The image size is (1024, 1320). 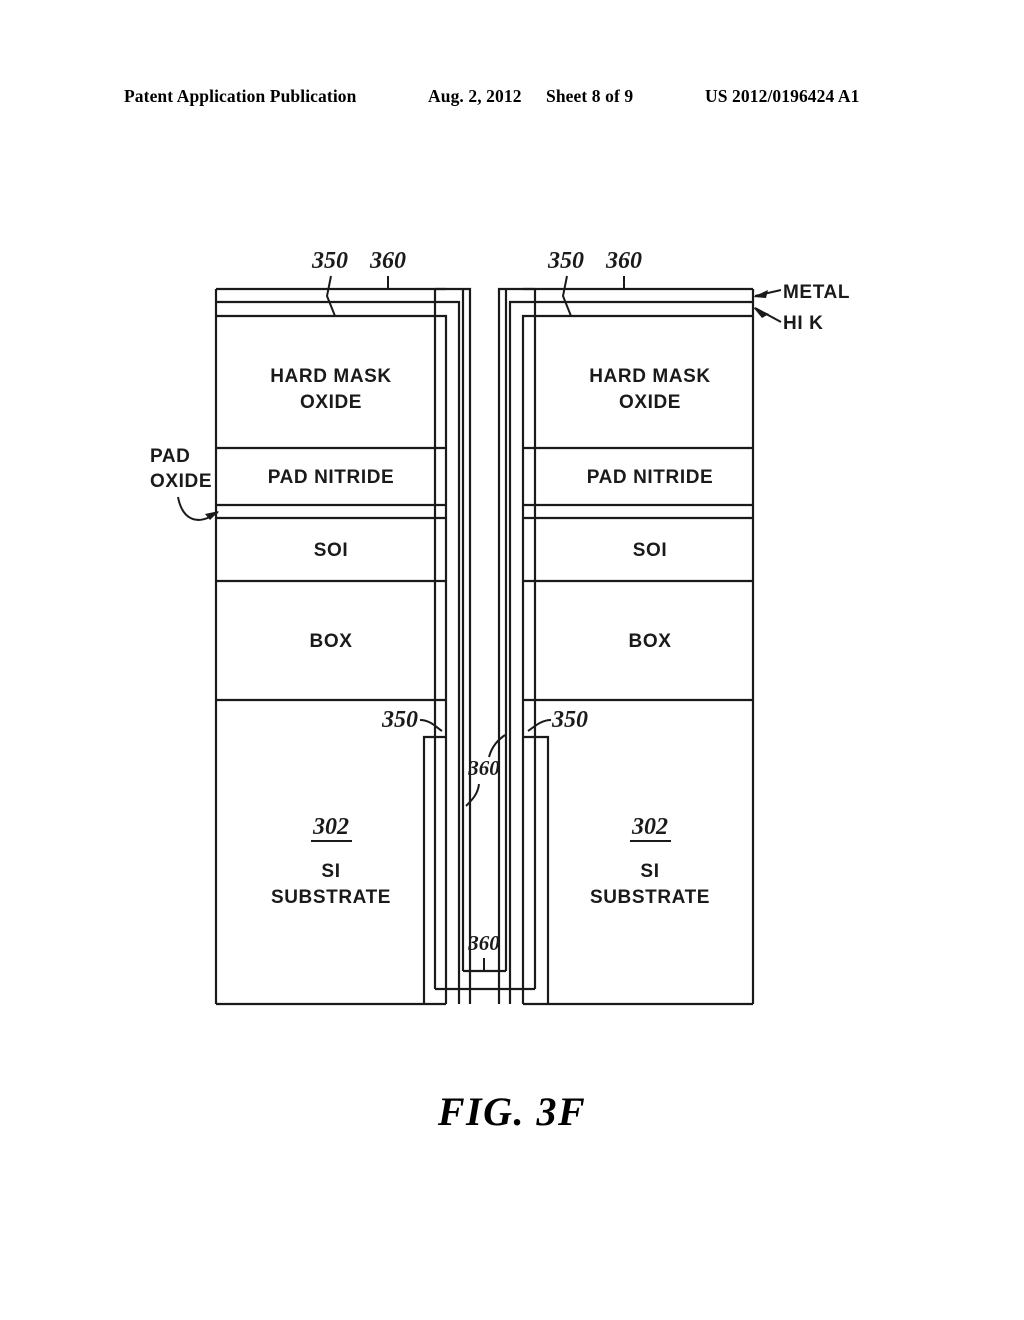 What do you see at coordinates (486, 645) in the screenshot?
I see `center-trench-group` at bounding box center [486, 645].